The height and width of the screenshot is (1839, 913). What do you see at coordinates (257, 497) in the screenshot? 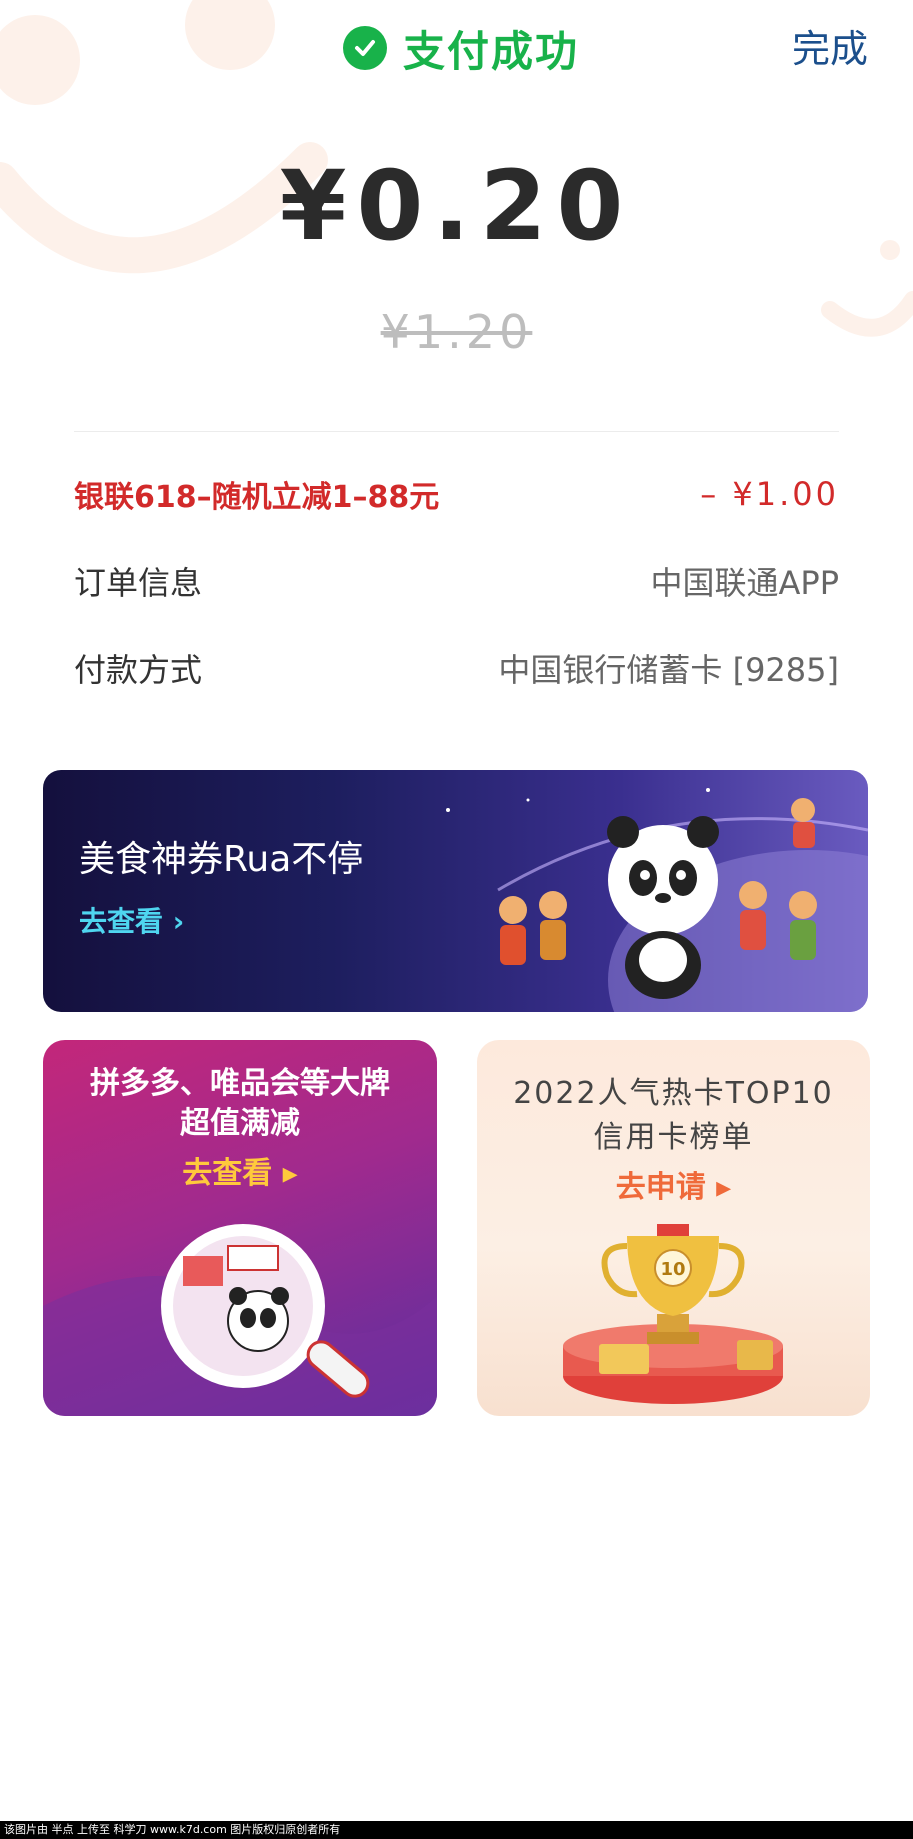
I see `discount-label: 银联618–随机立减1–88元` at bounding box center [257, 497].